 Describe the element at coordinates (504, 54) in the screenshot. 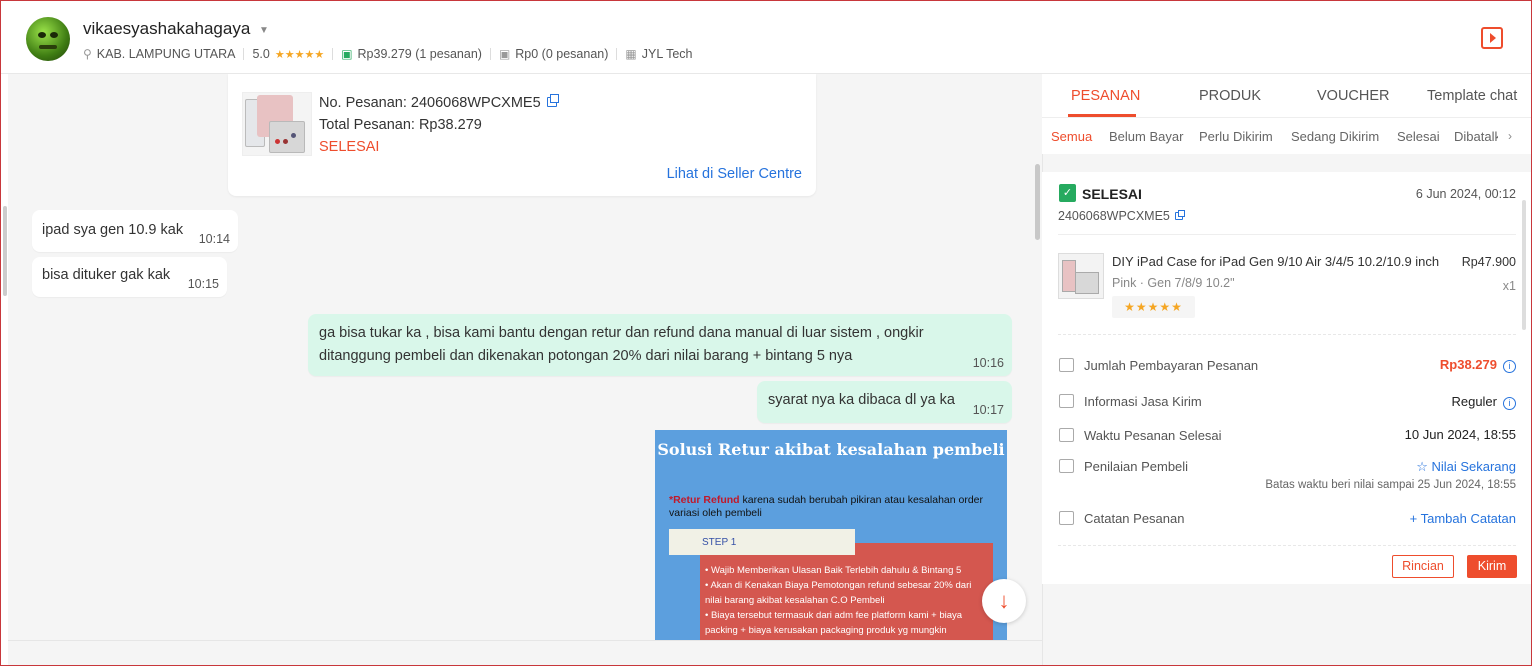

I see `clipboard-icon: ▣` at that location.